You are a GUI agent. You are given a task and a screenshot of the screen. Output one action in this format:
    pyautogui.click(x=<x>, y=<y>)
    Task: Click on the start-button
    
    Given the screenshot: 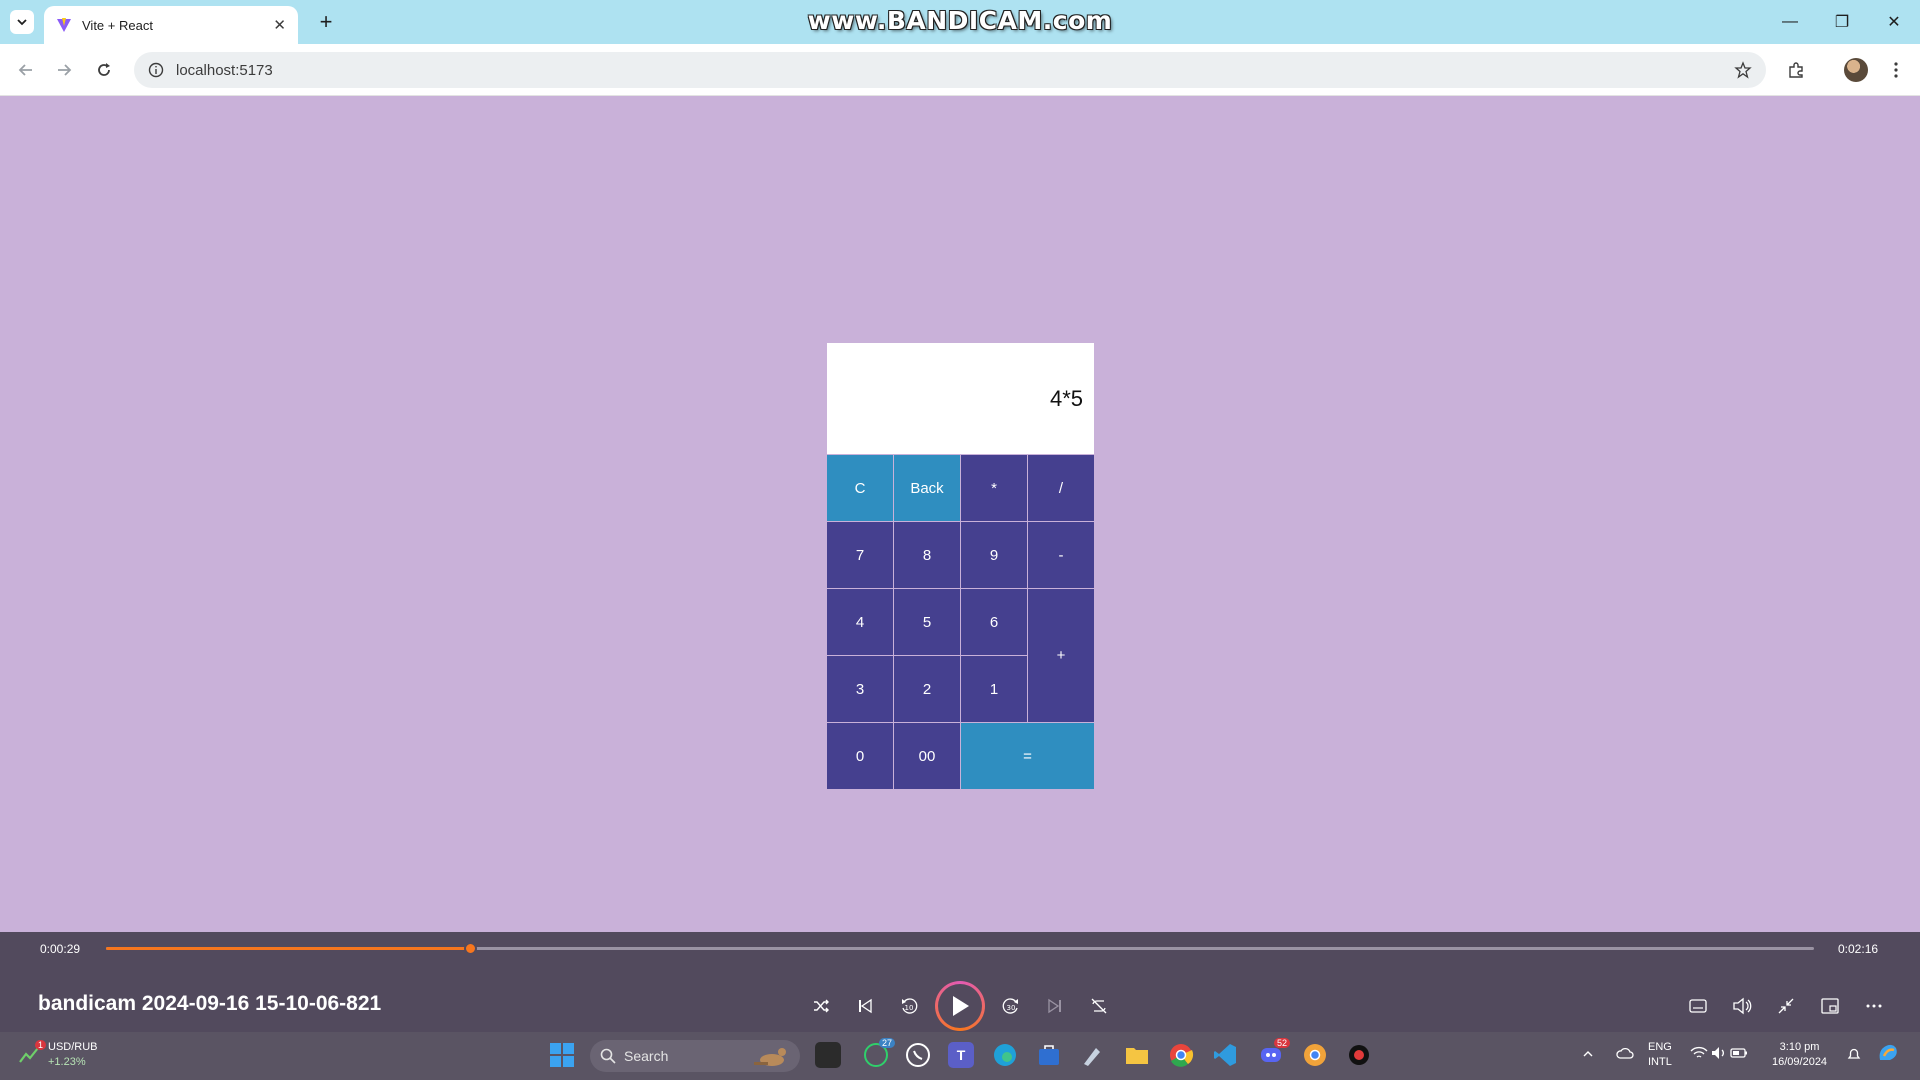 What is the action you would take?
    pyautogui.click(x=562, y=1055)
    